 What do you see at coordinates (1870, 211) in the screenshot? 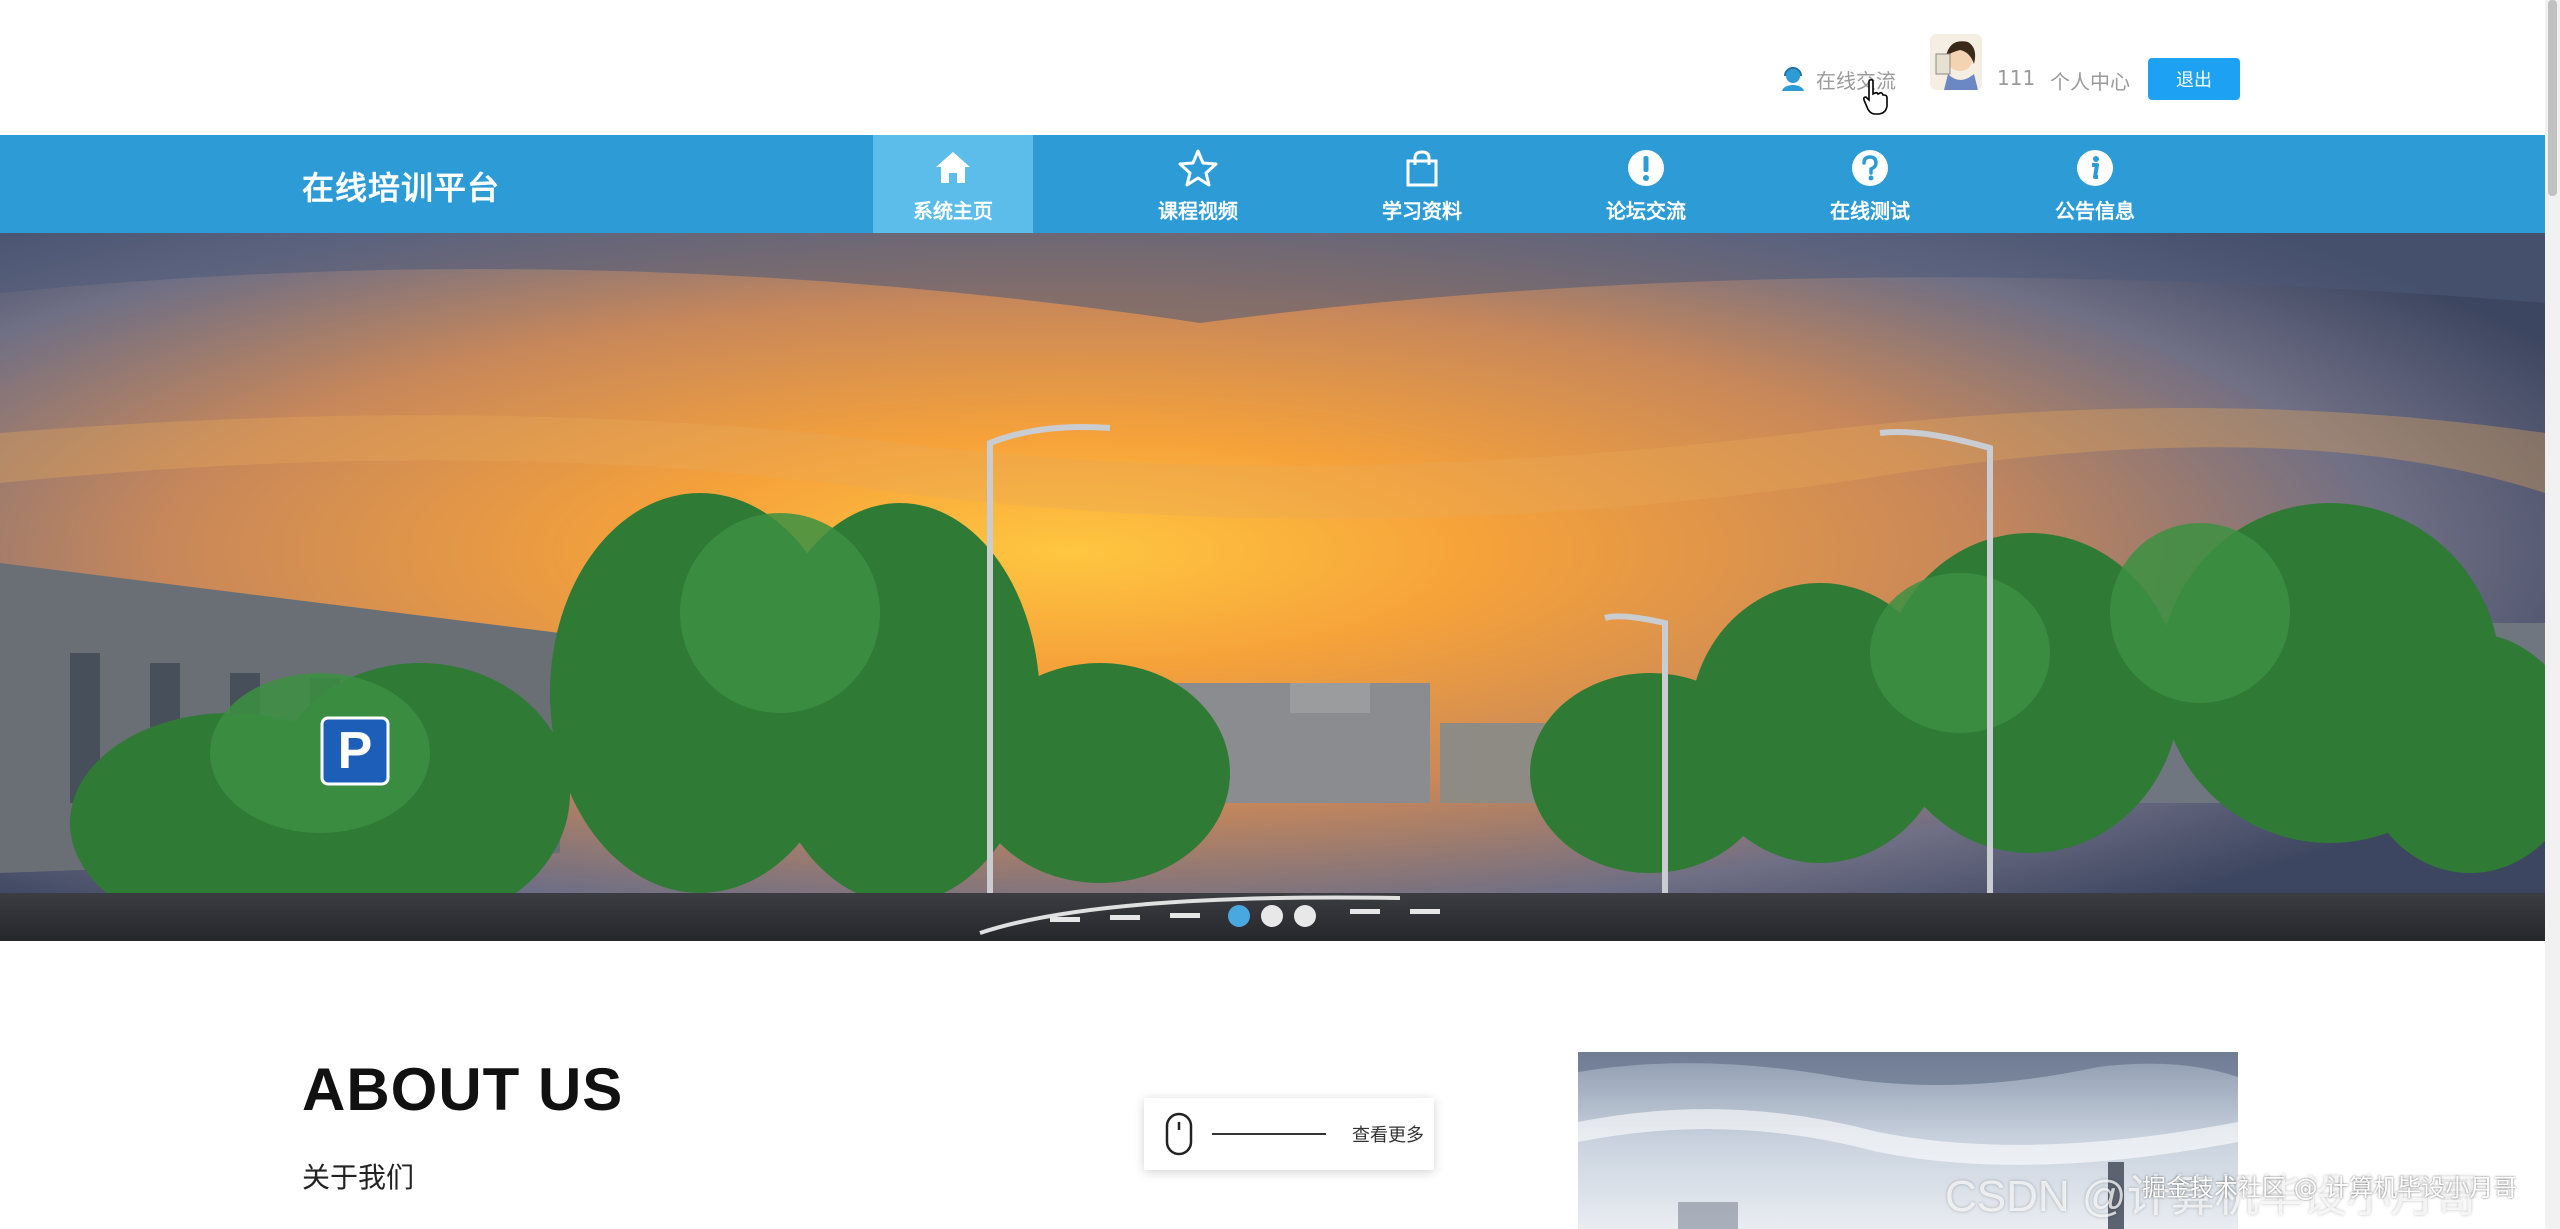
I see `nav-label: 在线测试` at bounding box center [1870, 211].